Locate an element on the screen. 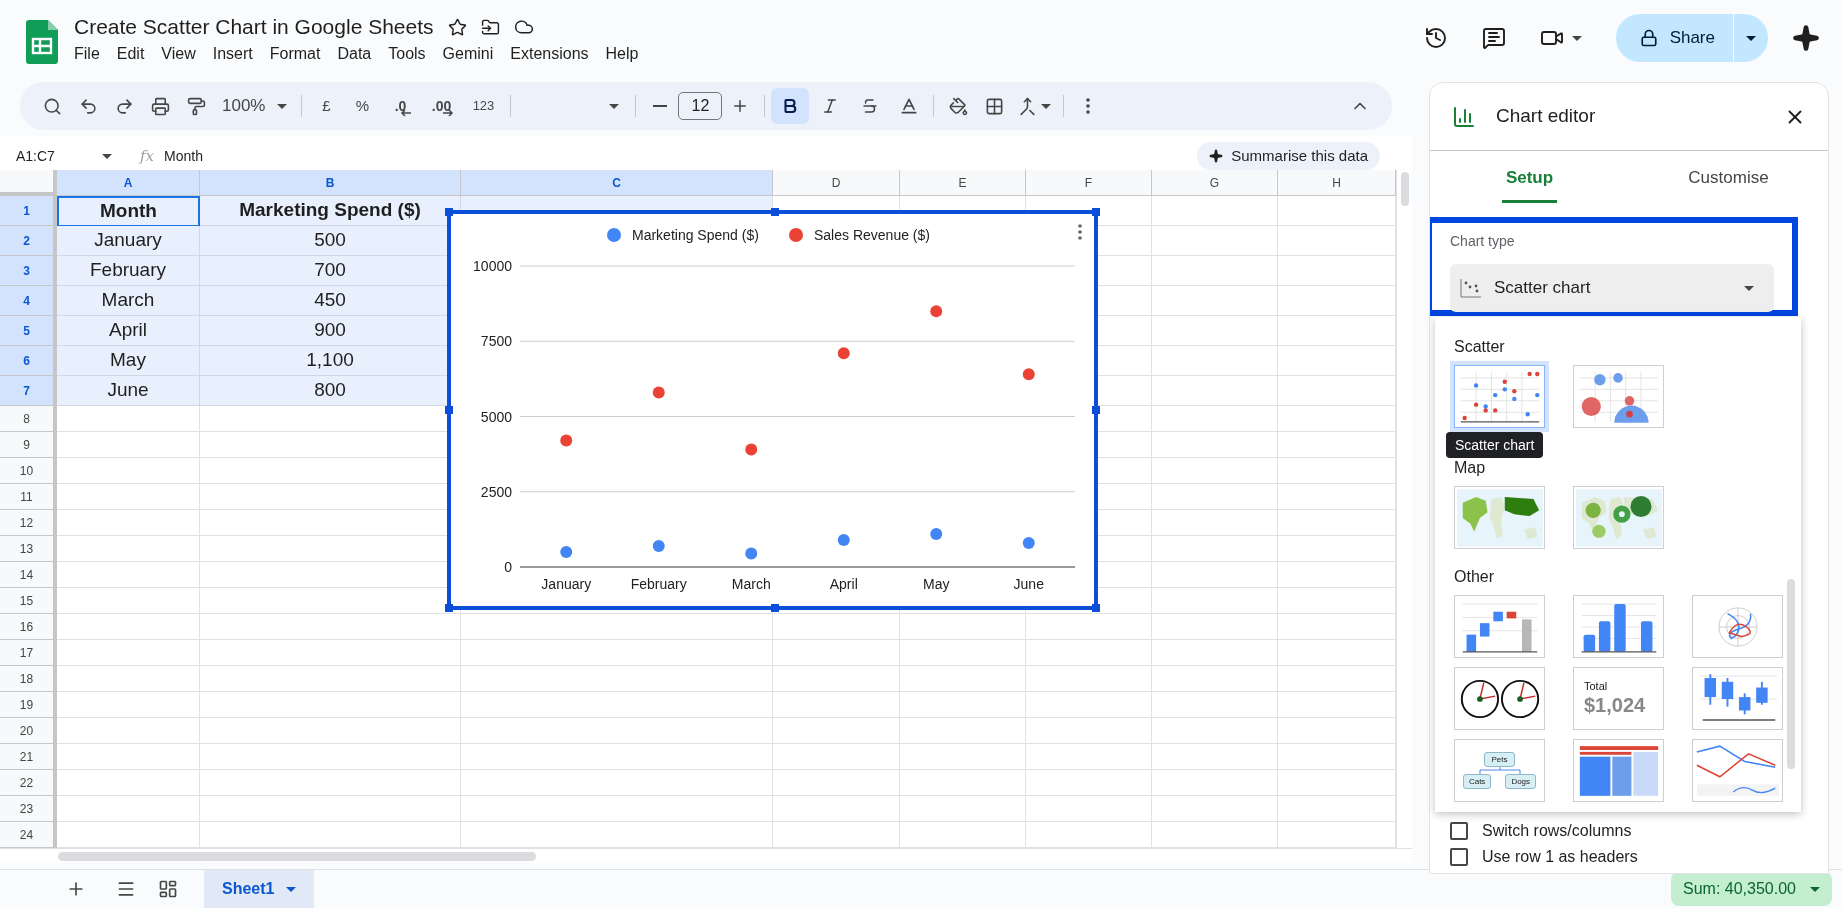  row-header: 4 is located at coordinates (28, 301).